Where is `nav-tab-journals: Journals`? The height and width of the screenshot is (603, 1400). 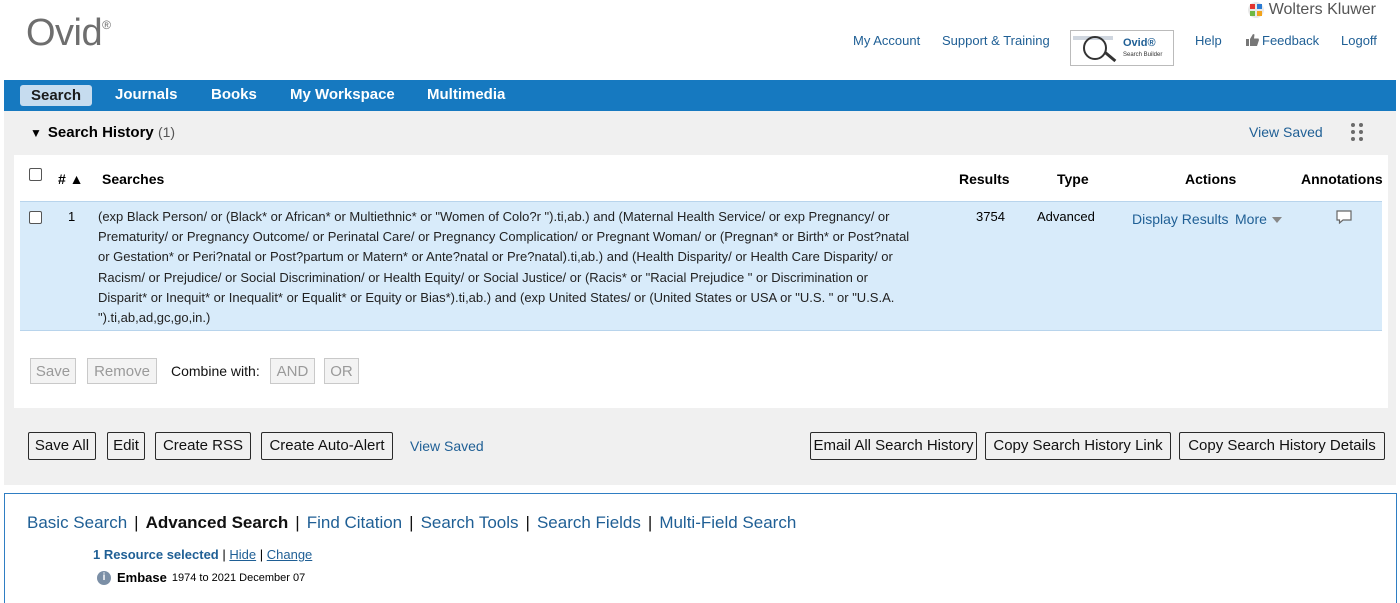 nav-tab-journals: Journals is located at coordinates (146, 94).